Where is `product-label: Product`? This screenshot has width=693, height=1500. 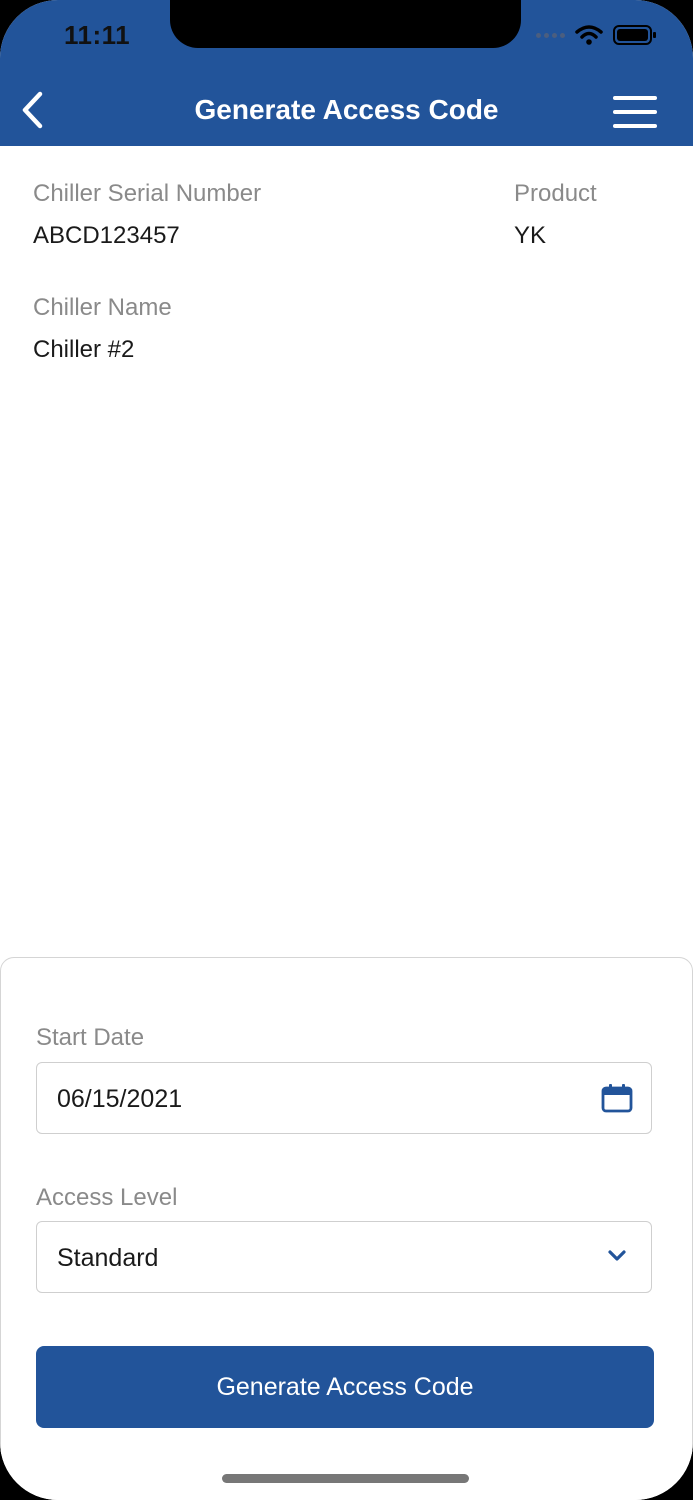 product-label: Product is located at coordinates (555, 193).